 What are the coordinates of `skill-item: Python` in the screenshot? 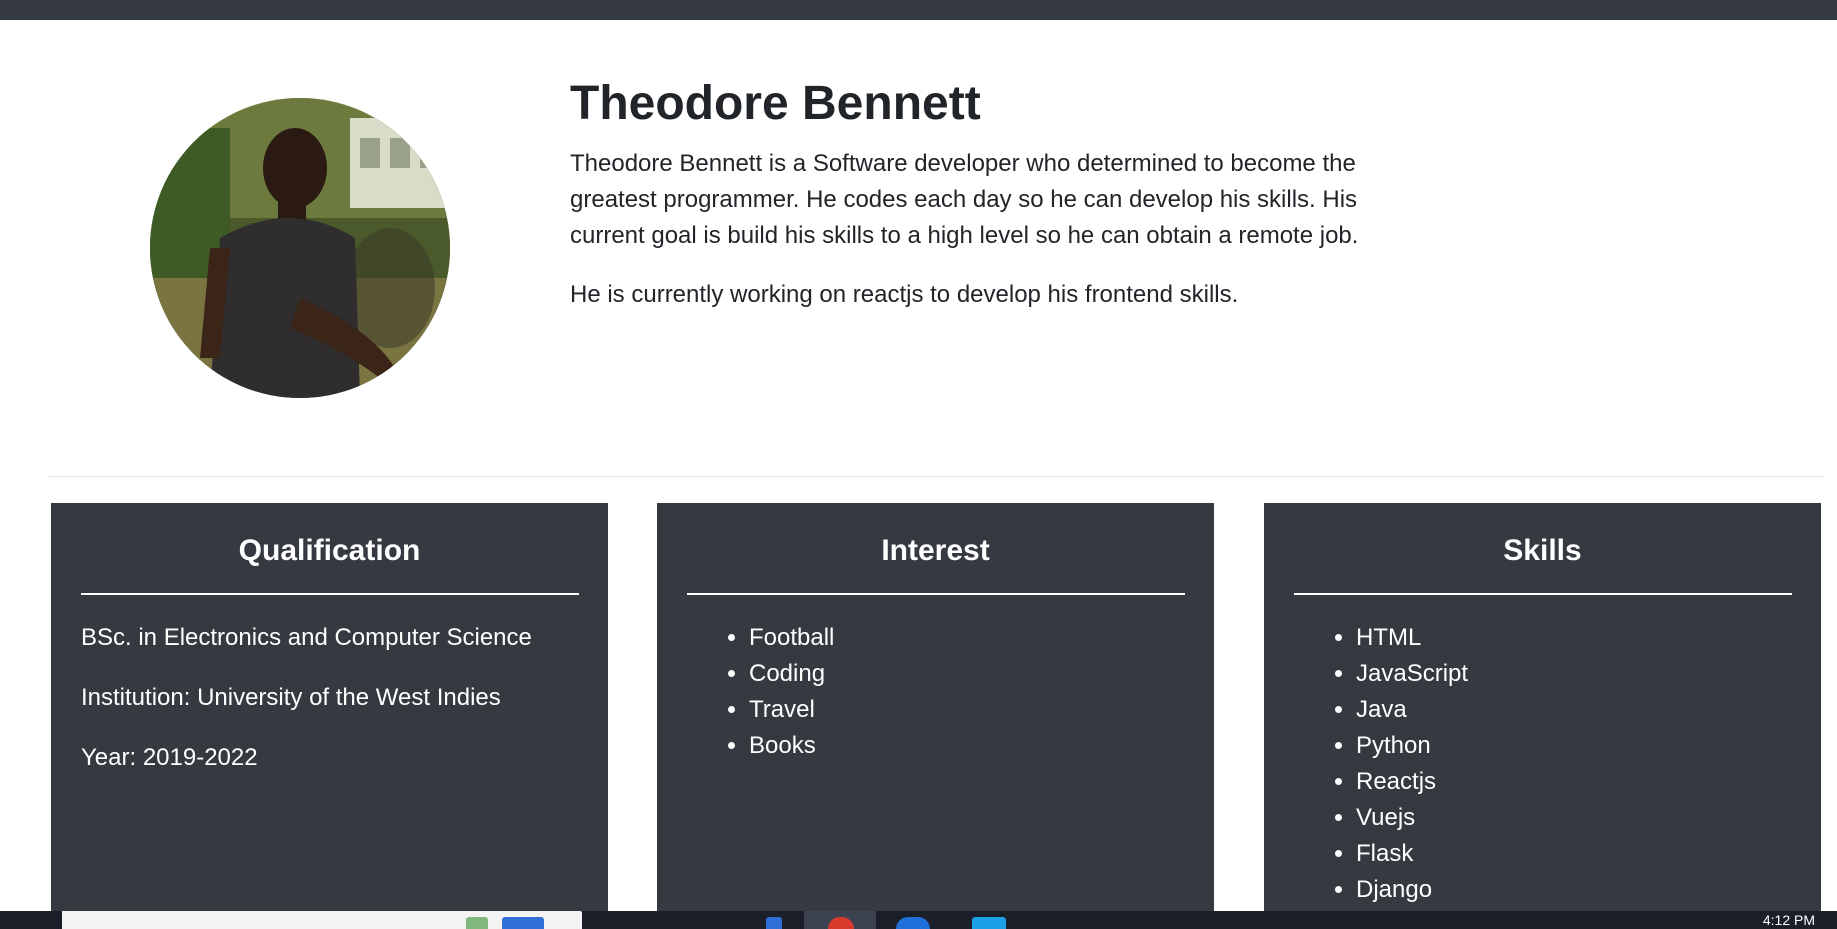 It's located at (1412, 746).